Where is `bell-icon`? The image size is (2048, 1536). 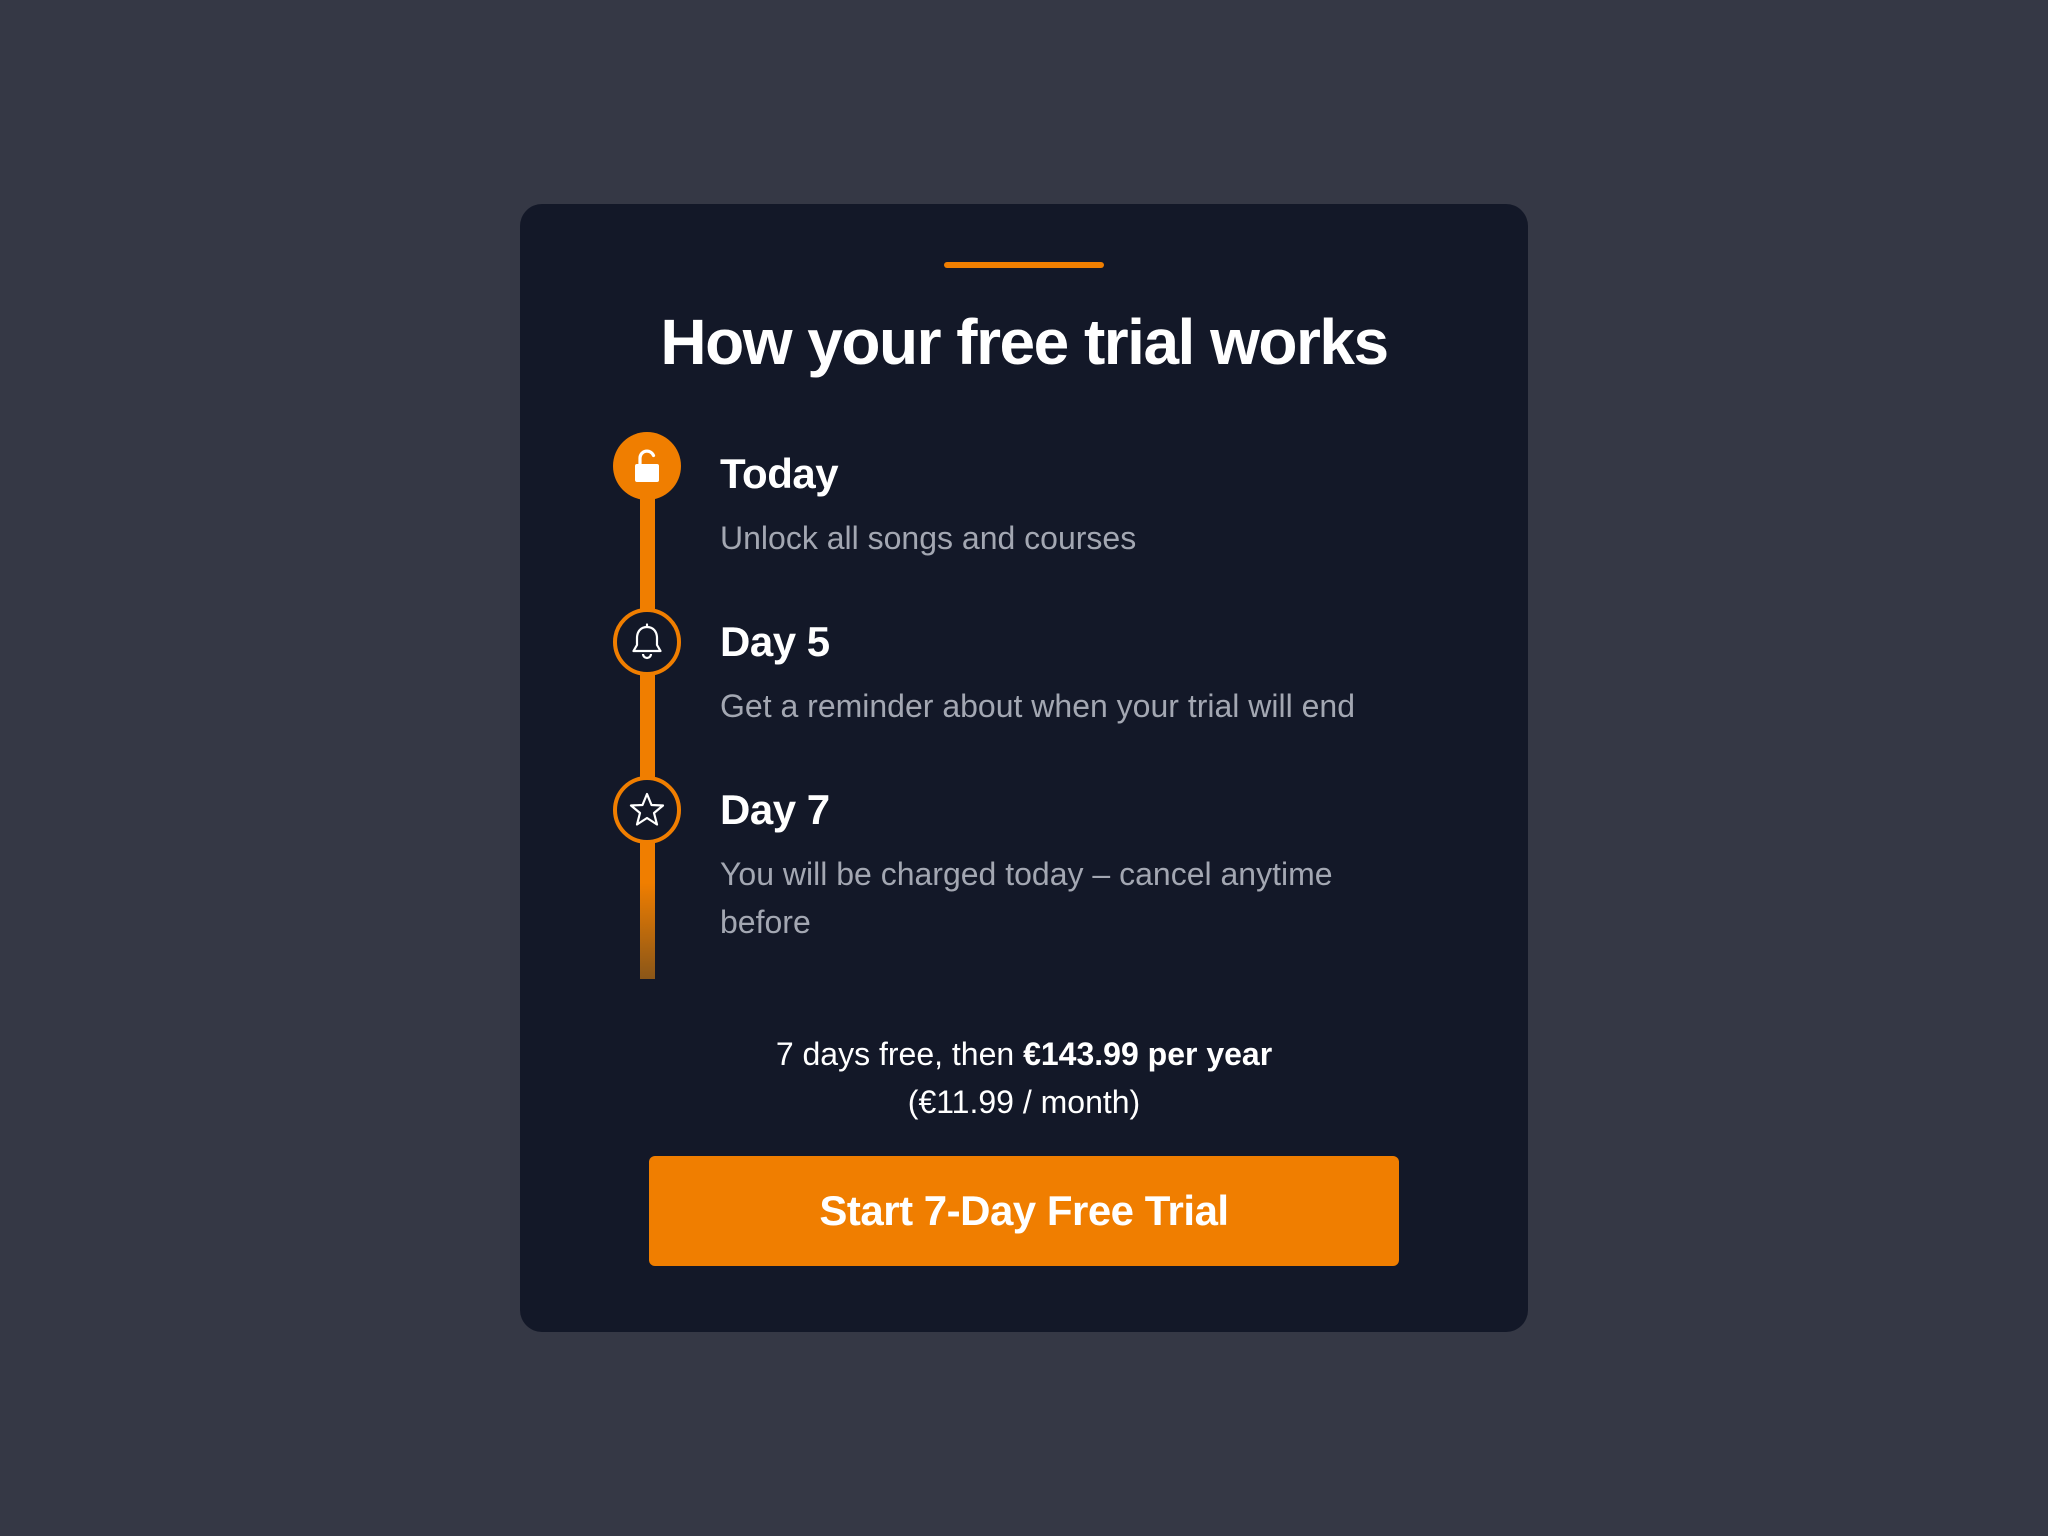
bell-icon is located at coordinates (647, 642).